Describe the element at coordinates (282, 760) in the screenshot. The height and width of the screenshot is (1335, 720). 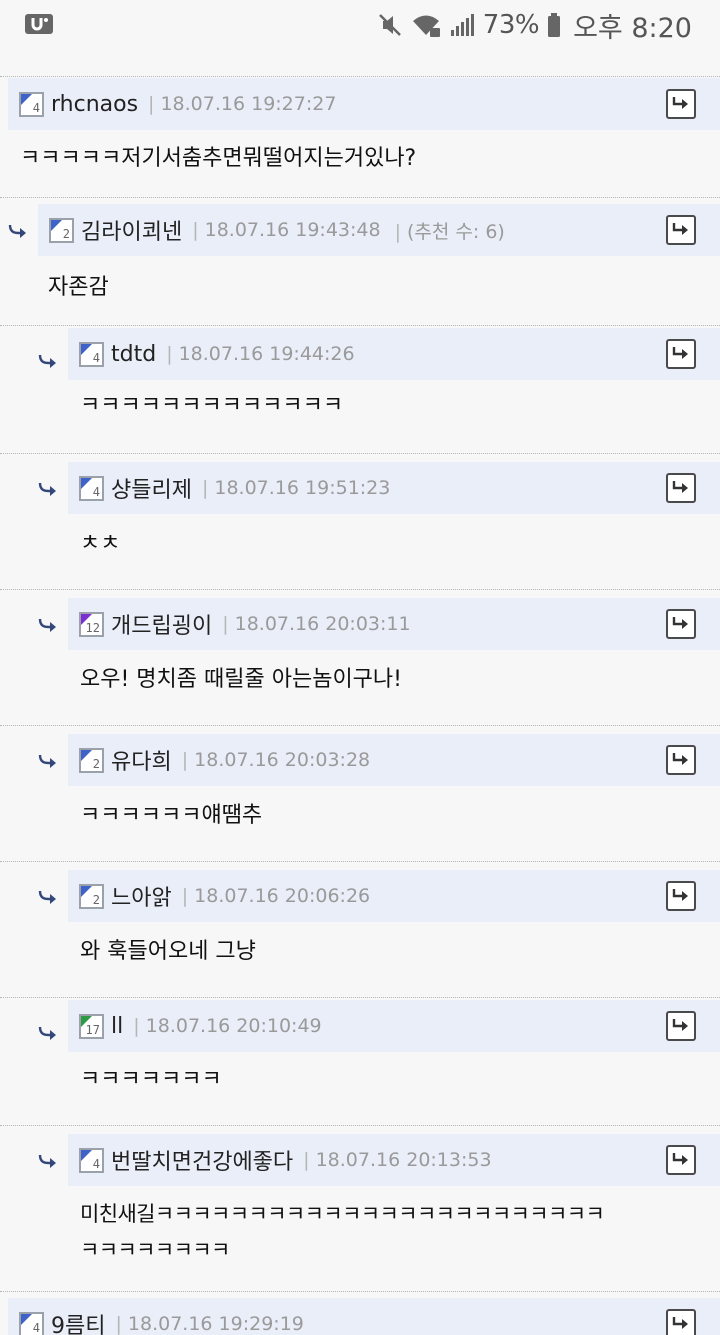
I see `comment-date: 18.07.16 20:03:28` at that location.